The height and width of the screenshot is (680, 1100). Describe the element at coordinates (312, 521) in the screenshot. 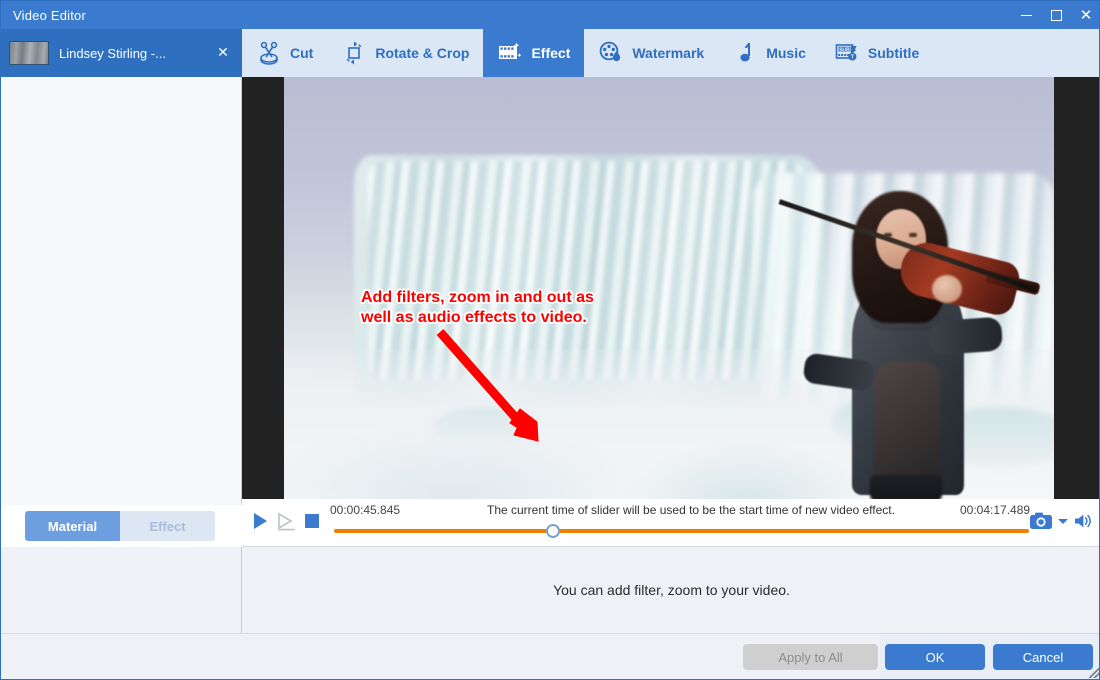

I see `stop-icon` at that location.